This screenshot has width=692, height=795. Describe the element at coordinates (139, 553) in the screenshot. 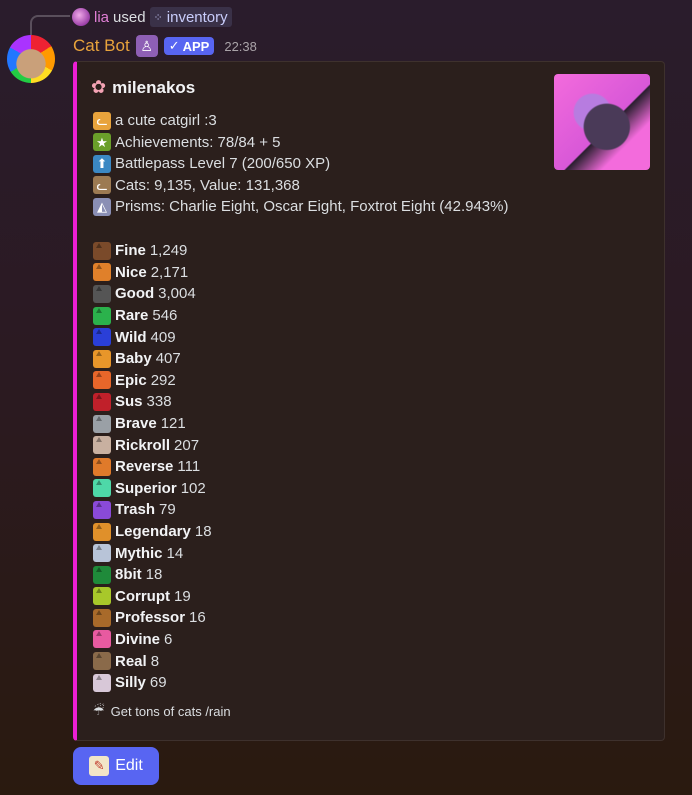

I see `cat-type-name: Mythic` at that location.